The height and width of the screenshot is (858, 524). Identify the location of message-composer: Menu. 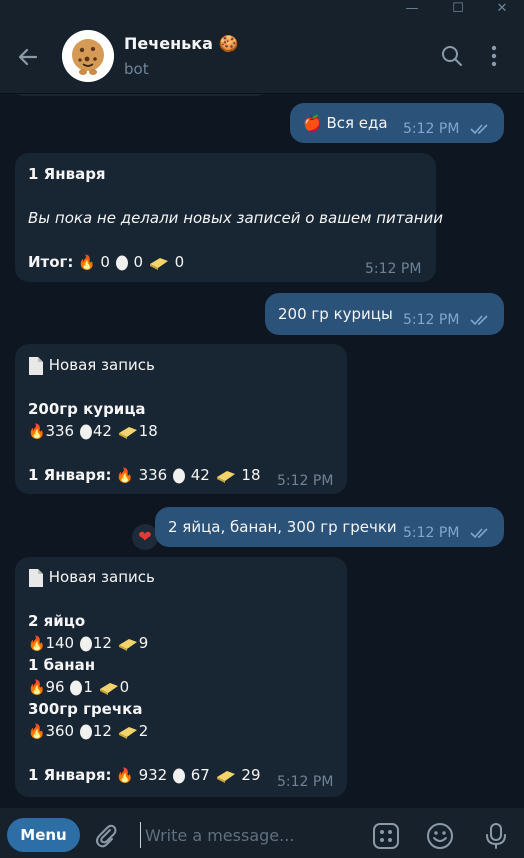
(262, 833).